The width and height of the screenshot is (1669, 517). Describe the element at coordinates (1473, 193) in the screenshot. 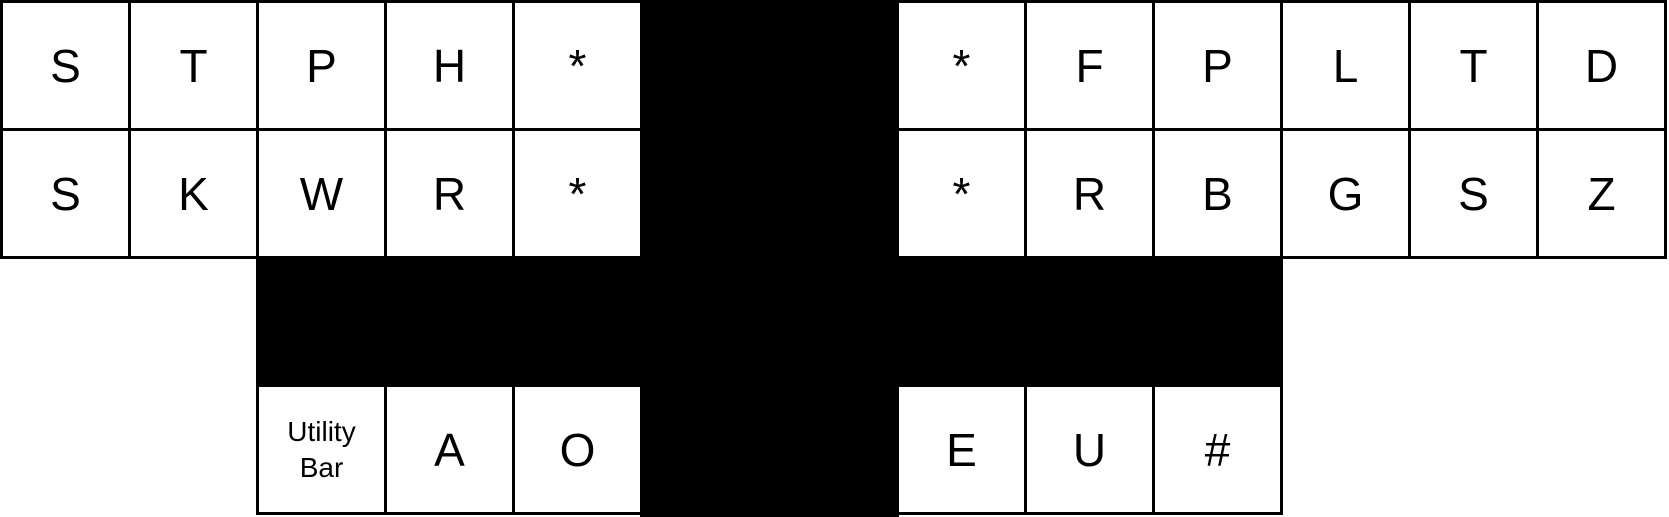

I see `key-right-bottom-s: S` at that location.